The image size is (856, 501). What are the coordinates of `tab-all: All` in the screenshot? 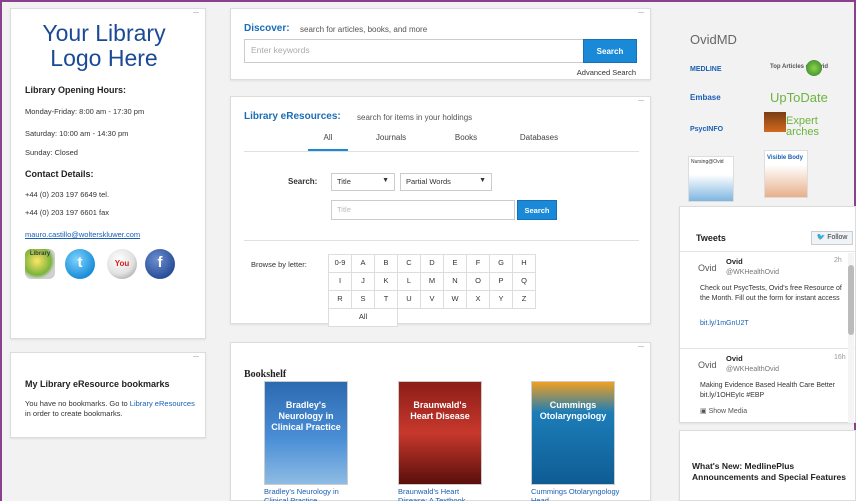 It's located at (328, 137).